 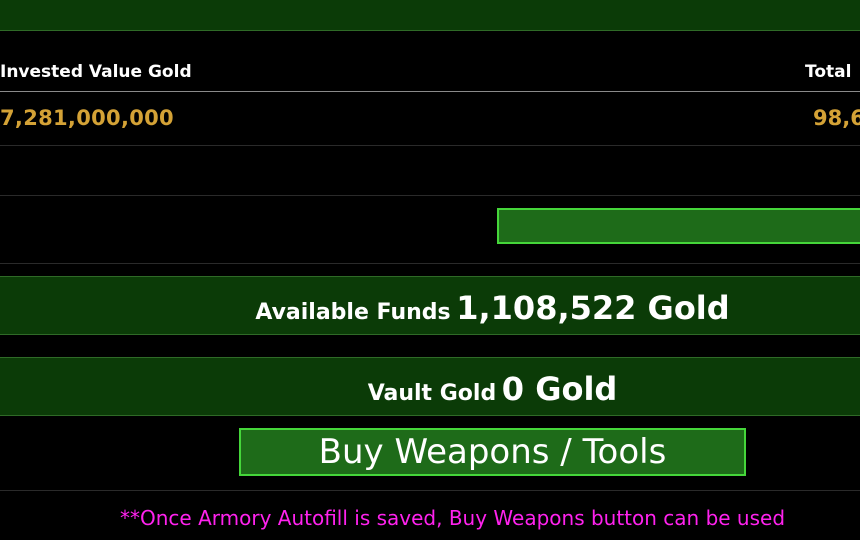 I want to click on action-row, so click(x=430, y=230).